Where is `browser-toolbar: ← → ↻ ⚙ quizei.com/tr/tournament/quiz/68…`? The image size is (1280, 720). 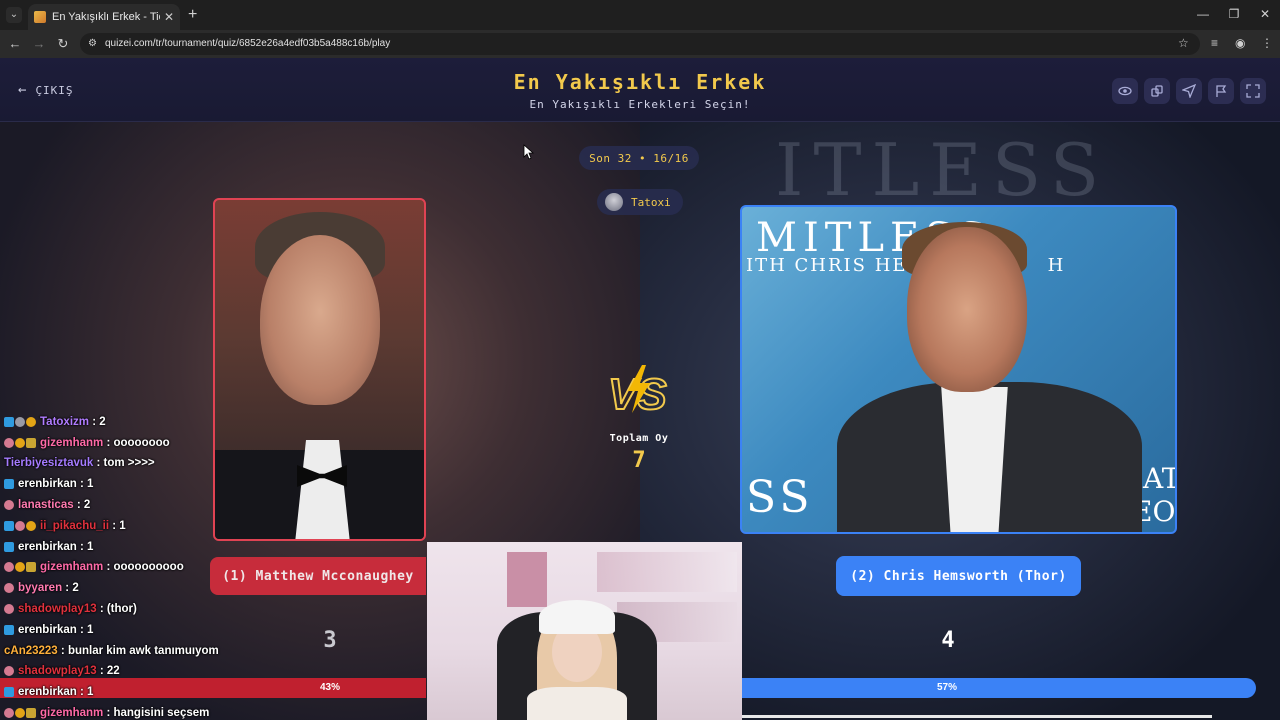 browser-toolbar: ← → ↻ ⚙ quizei.com/tr/tournament/quiz/68… is located at coordinates (640, 44).